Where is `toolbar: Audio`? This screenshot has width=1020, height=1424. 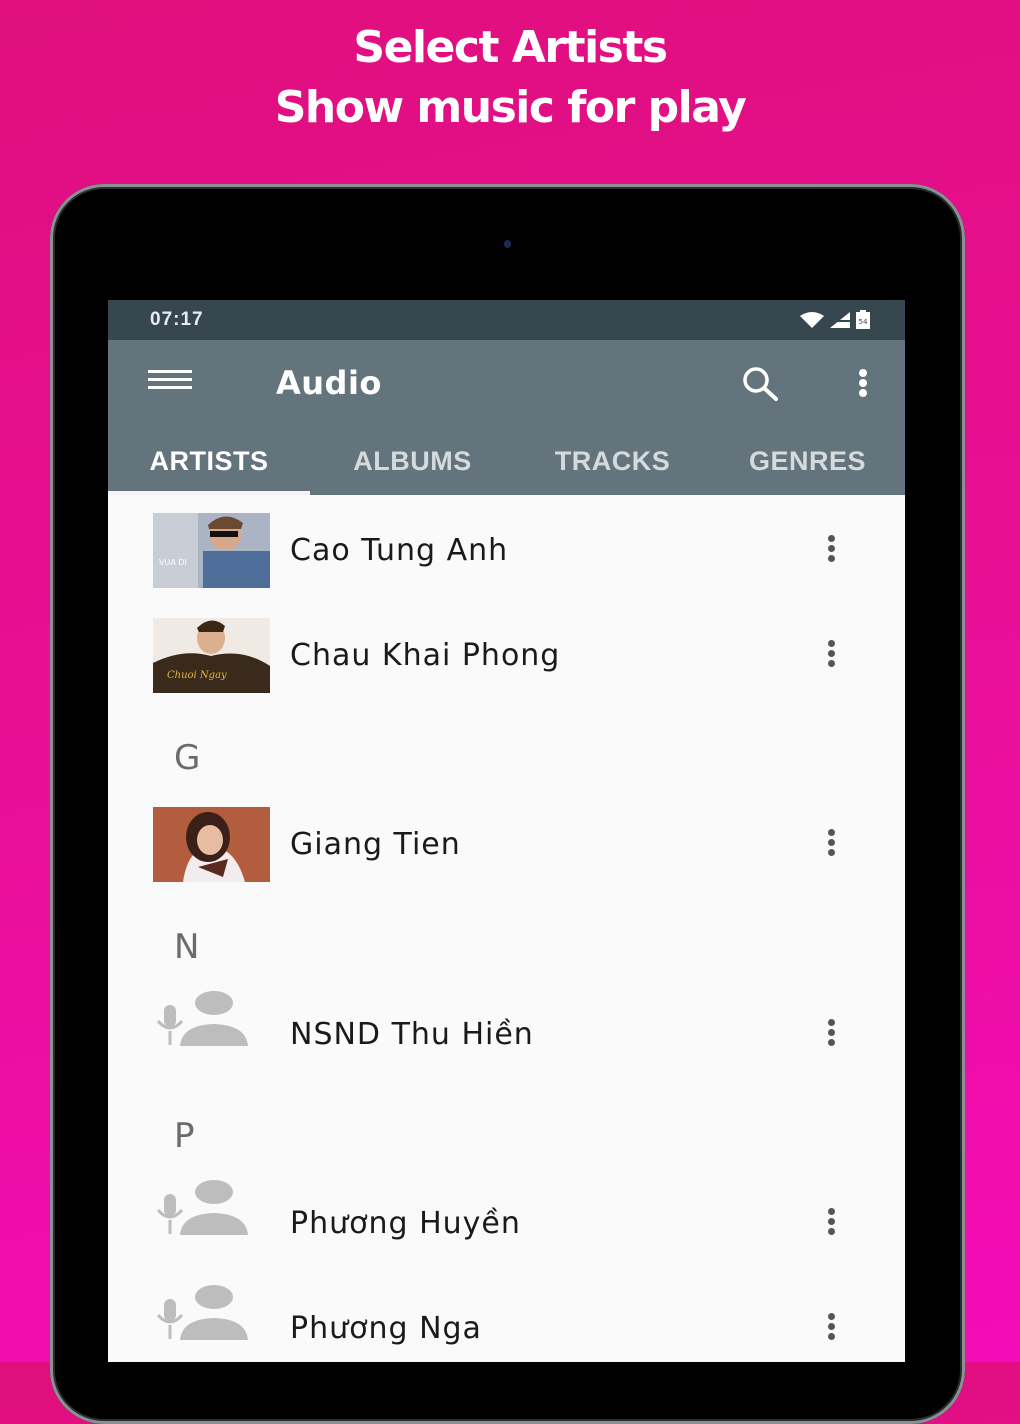
toolbar: Audio is located at coordinates (506, 382).